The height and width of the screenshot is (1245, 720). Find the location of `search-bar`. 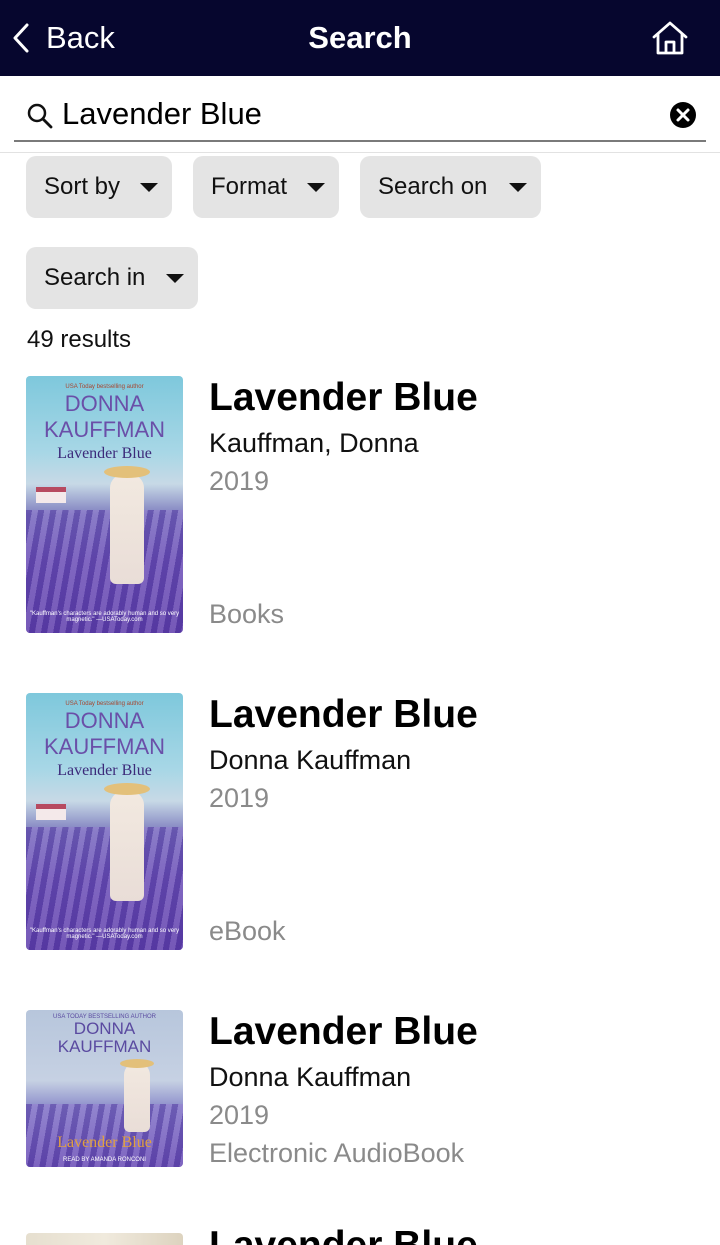

search-bar is located at coordinates (360, 115).